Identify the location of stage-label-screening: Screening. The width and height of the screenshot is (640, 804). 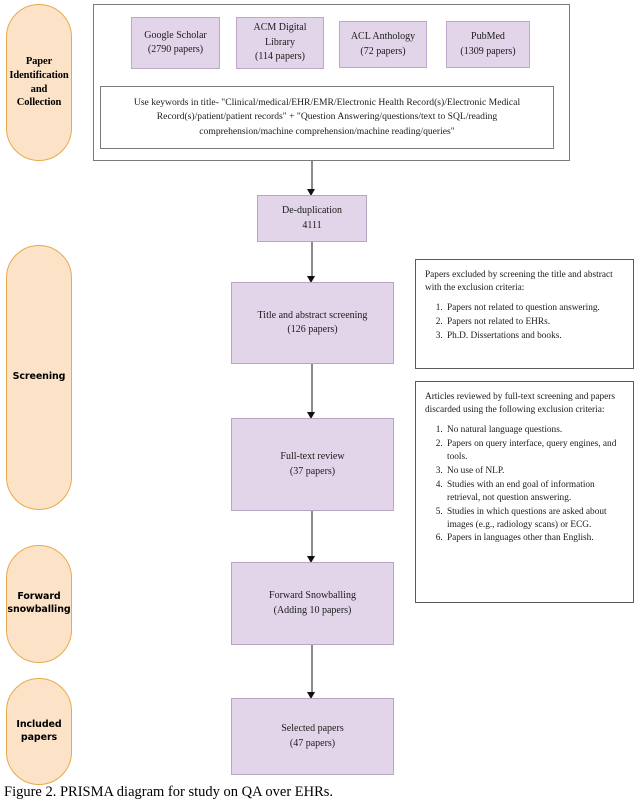
(39, 377).